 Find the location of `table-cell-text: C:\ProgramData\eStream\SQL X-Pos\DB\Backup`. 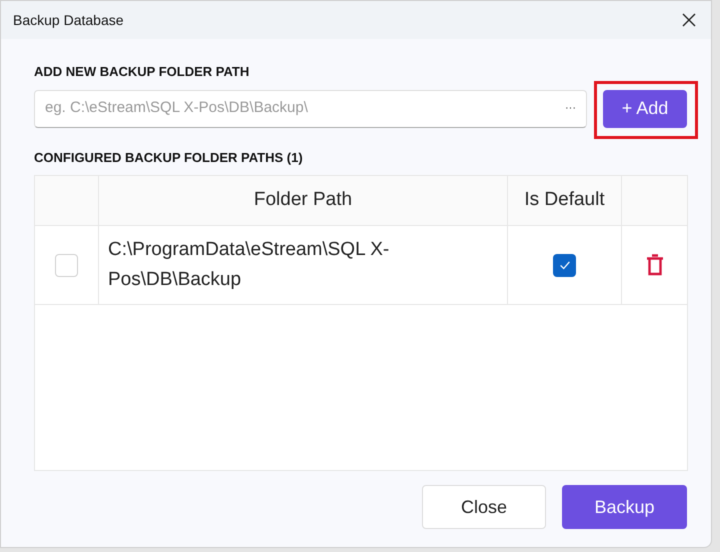

table-cell-text: C:\ProgramData\eStream\SQL X-Pos\DB\Backup is located at coordinates (249, 265).